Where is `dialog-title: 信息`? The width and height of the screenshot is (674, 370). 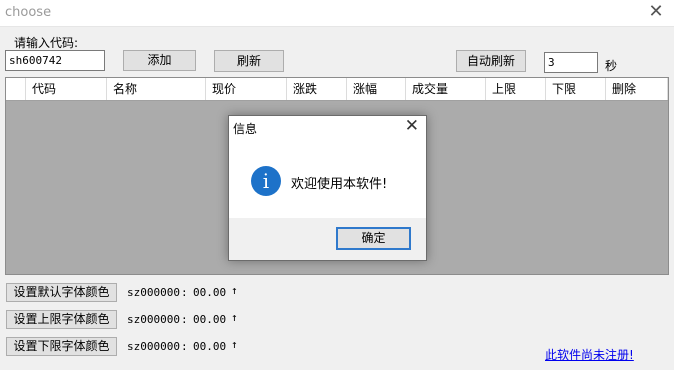 dialog-title: 信息 is located at coordinates (245, 129).